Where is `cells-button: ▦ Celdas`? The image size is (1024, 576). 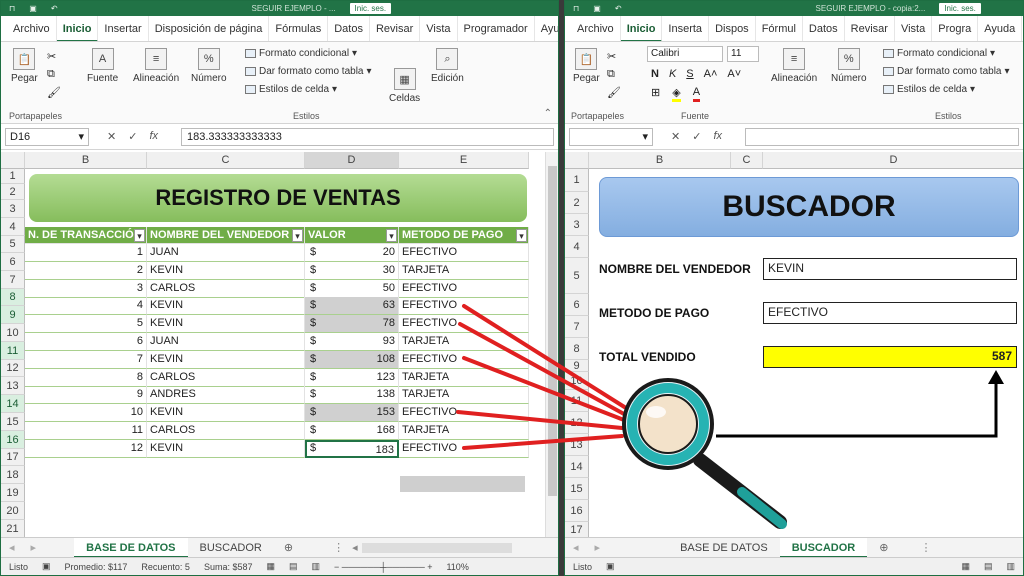
cells-button: ▦ Celdas is located at coordinates (404, 86).